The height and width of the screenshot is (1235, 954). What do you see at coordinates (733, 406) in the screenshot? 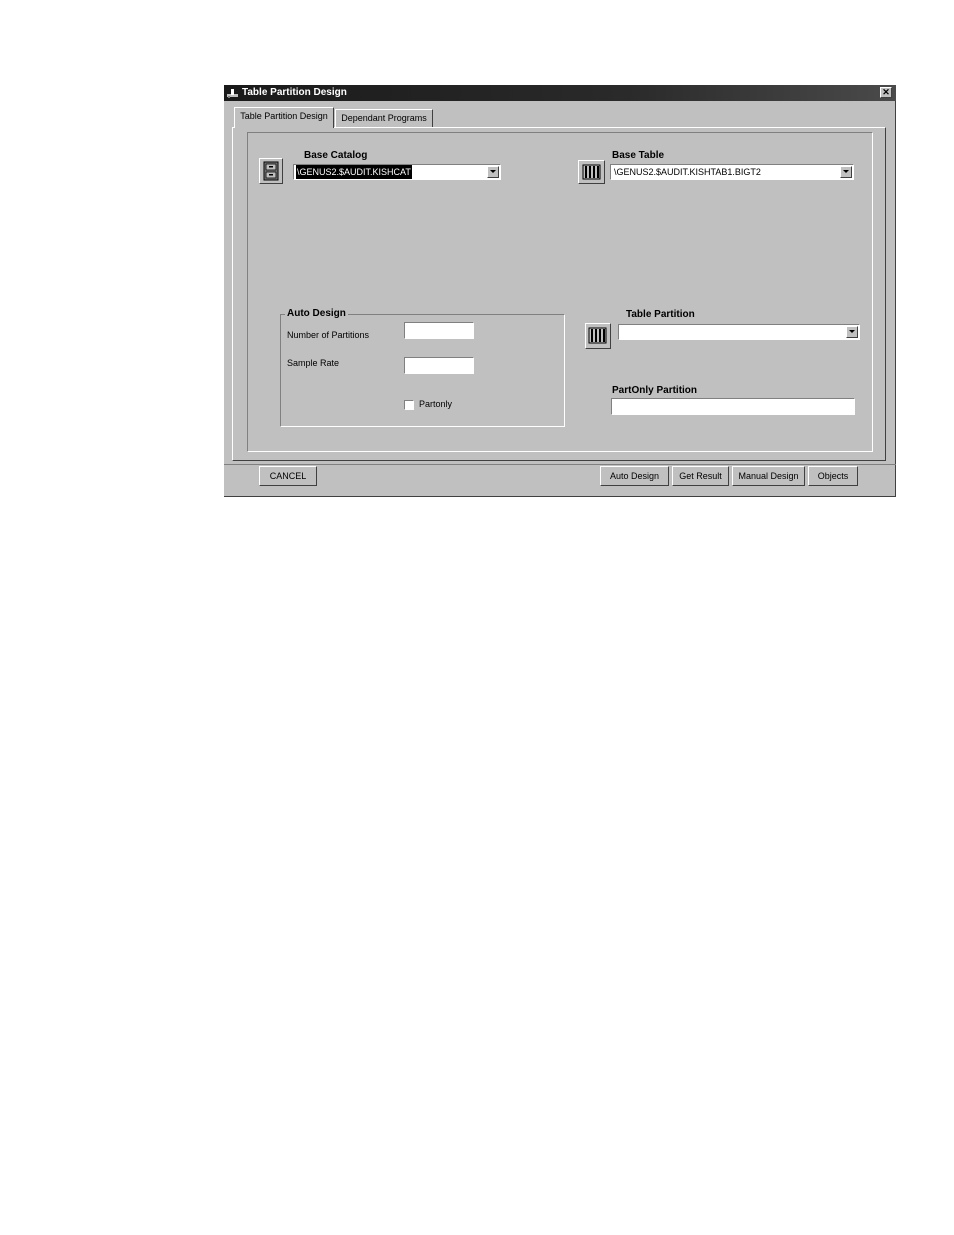
I see `partonly-partition-input` at bounding box center [733, 406].